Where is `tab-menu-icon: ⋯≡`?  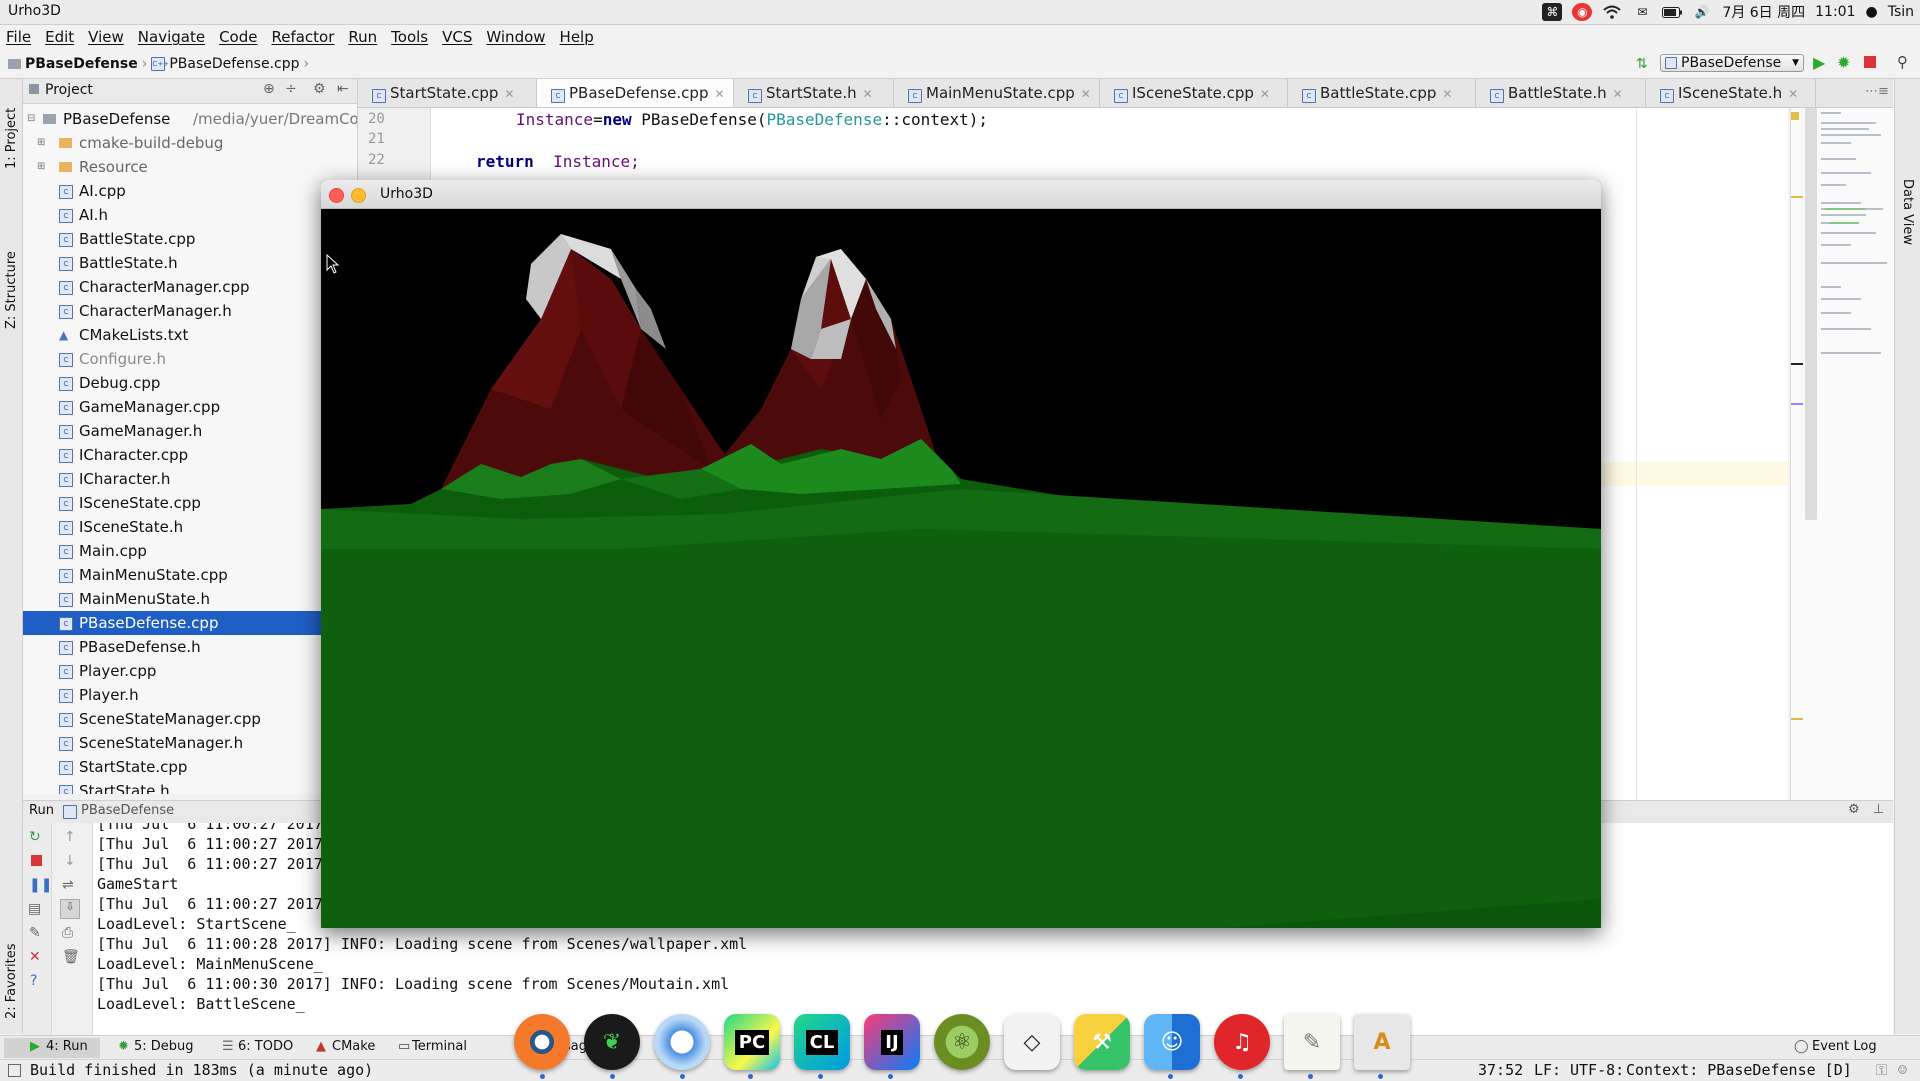 tab-menu-icon: ⋯≡ is located at coordinates (1877, 91).